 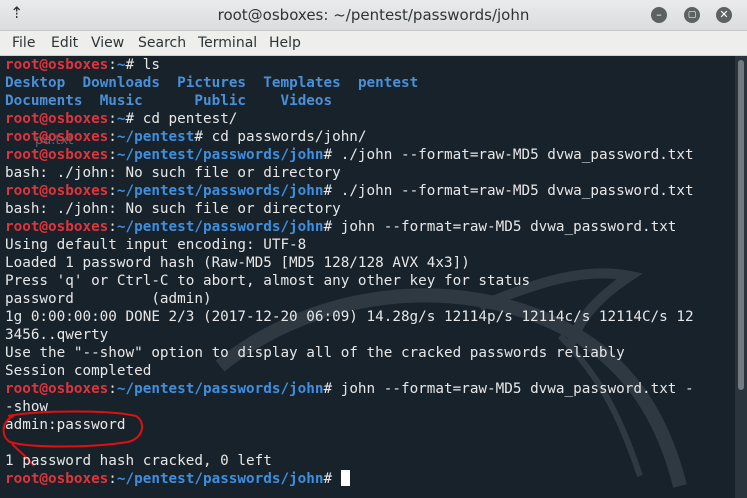 What do you see at coordinates (156, 245) in the screenshot?
I see `output-line: Using default input encoding: UTF-8` at bounding box center [156, 245].